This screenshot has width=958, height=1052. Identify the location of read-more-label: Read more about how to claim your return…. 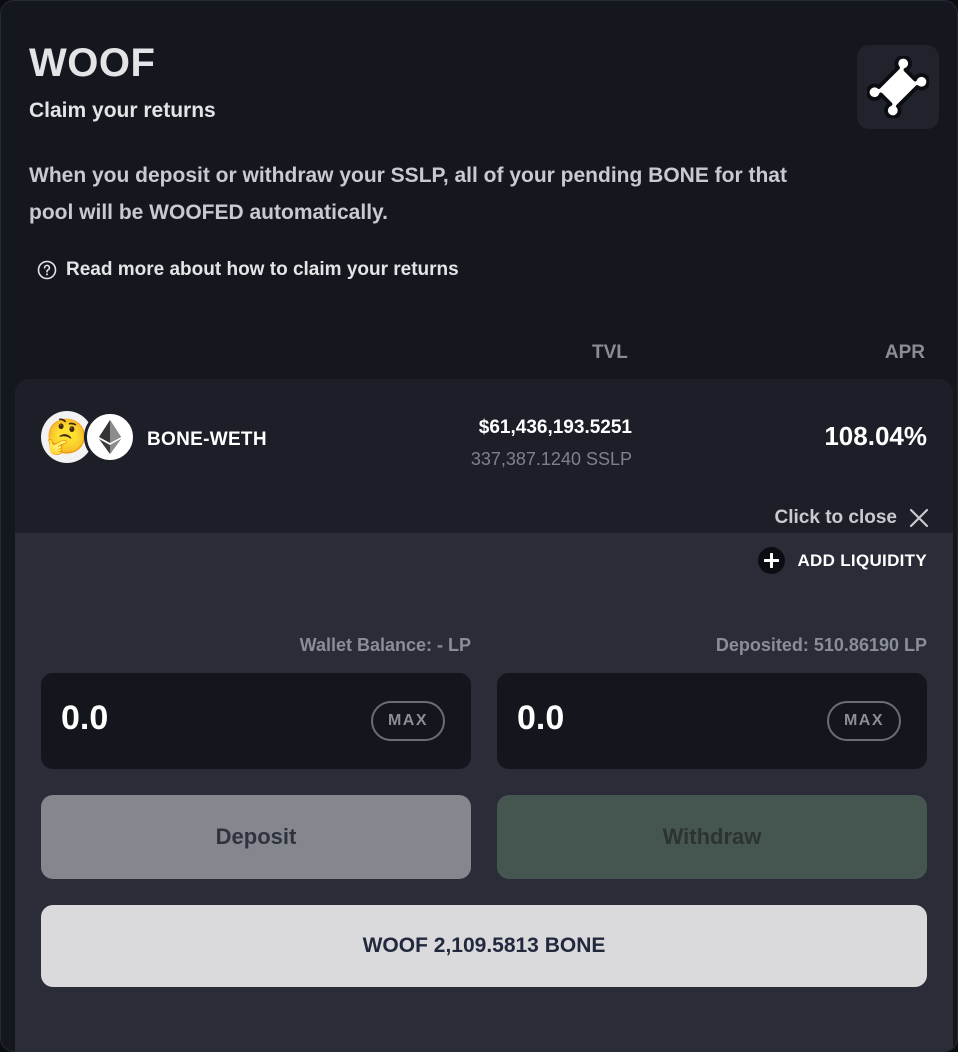
(262, 269).